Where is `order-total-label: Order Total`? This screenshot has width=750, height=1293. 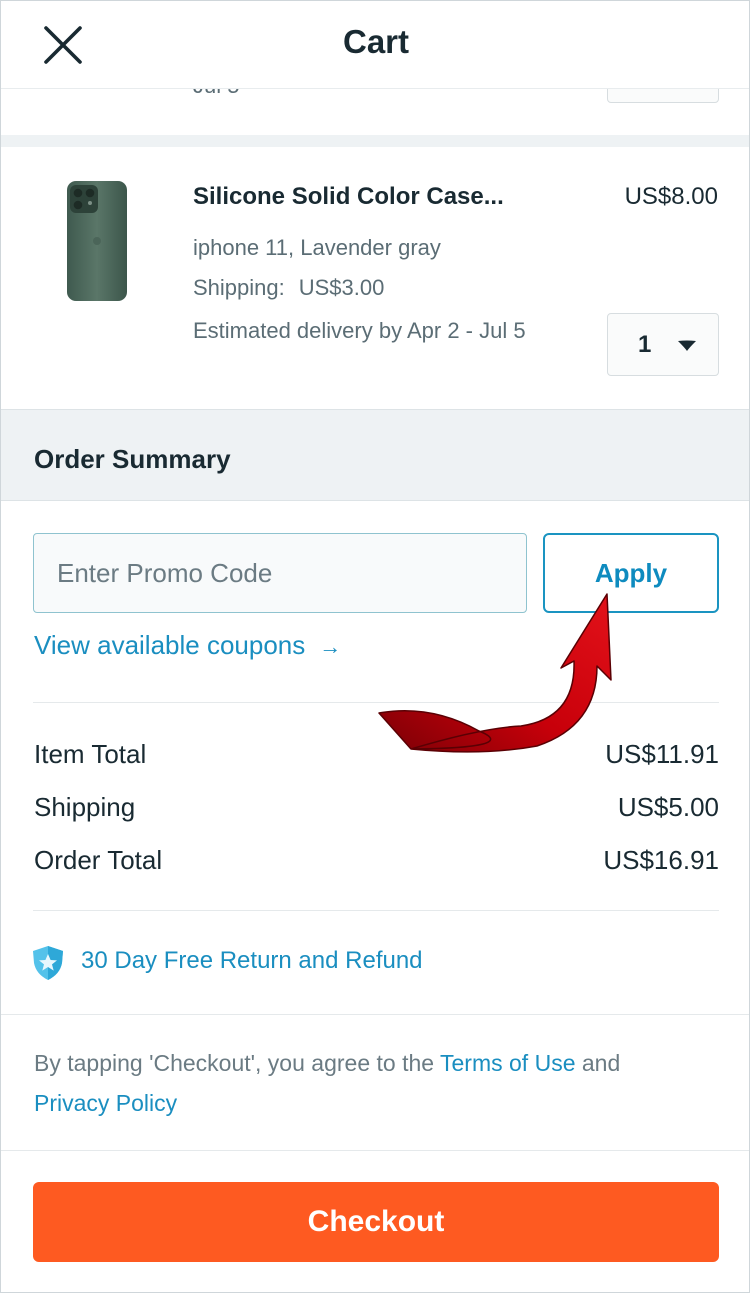
order-total-label: Order Total is located at coordinates (98, 860).